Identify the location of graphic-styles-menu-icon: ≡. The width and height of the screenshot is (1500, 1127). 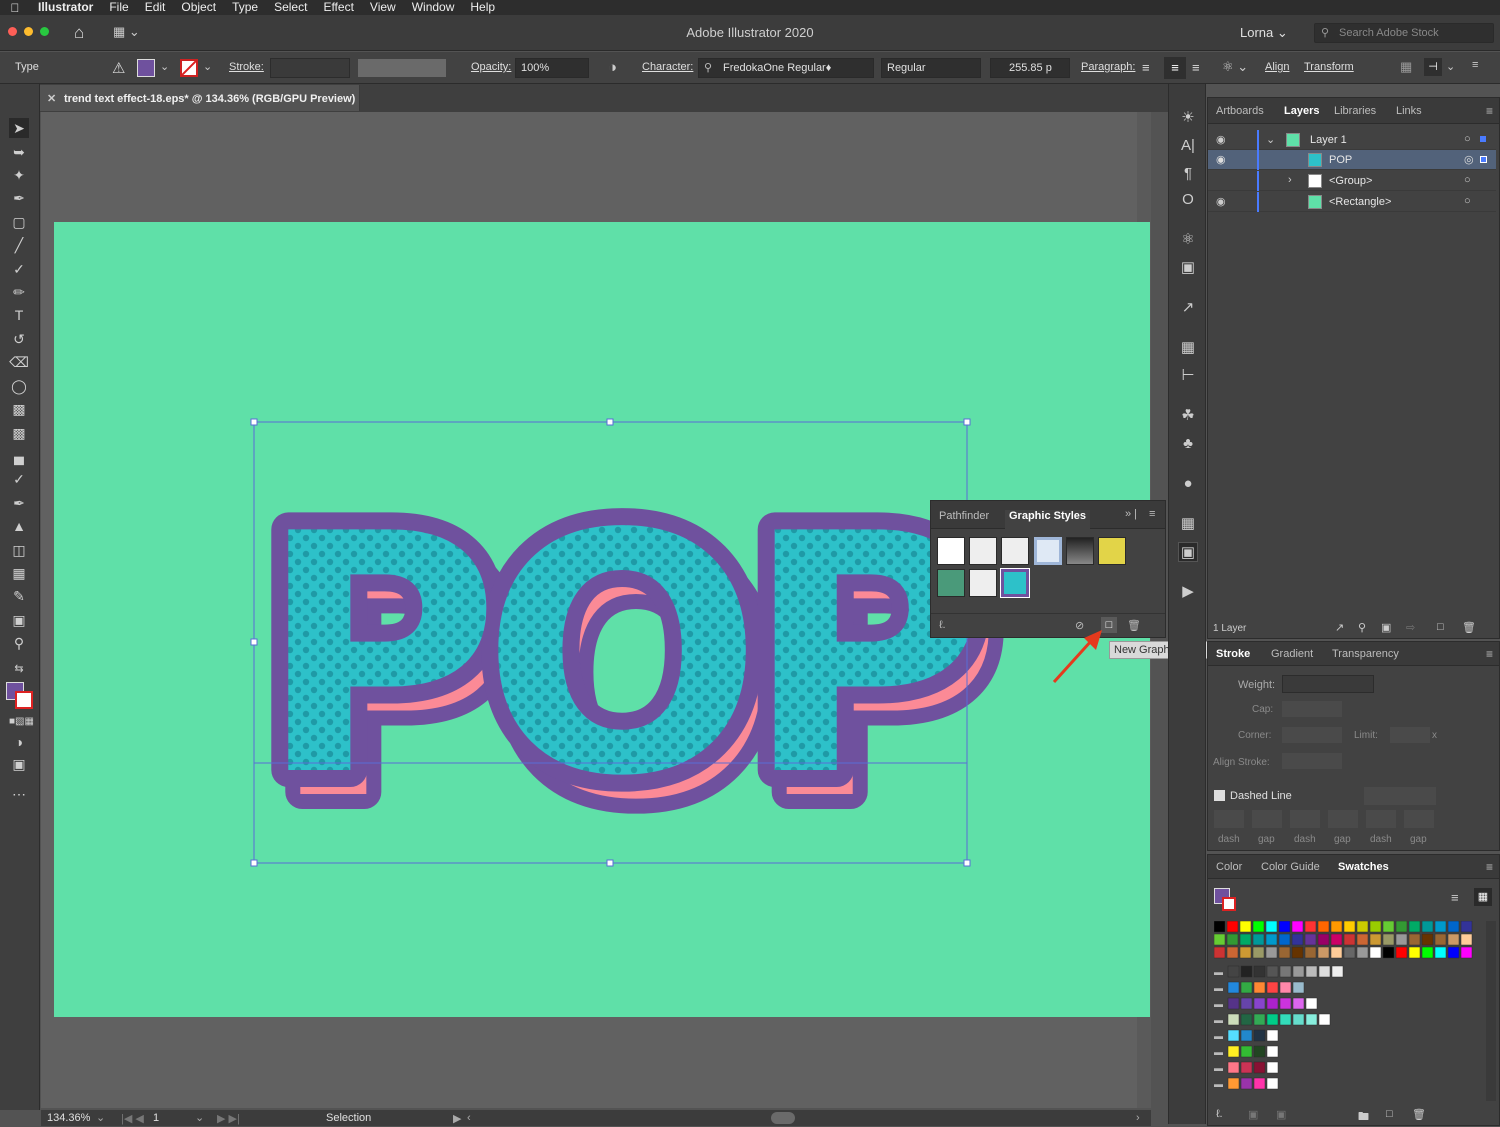
(1152, 514).